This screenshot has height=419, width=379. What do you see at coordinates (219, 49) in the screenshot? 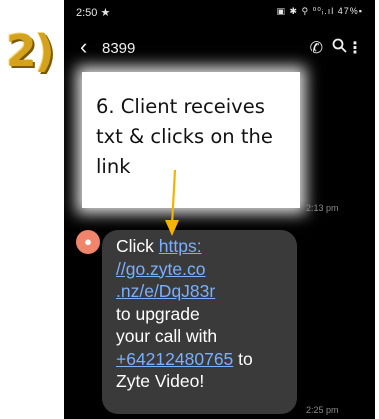
I see `conversation-header: ‹ 8399 ✆ ⋮` at bounding box center [219, 49].